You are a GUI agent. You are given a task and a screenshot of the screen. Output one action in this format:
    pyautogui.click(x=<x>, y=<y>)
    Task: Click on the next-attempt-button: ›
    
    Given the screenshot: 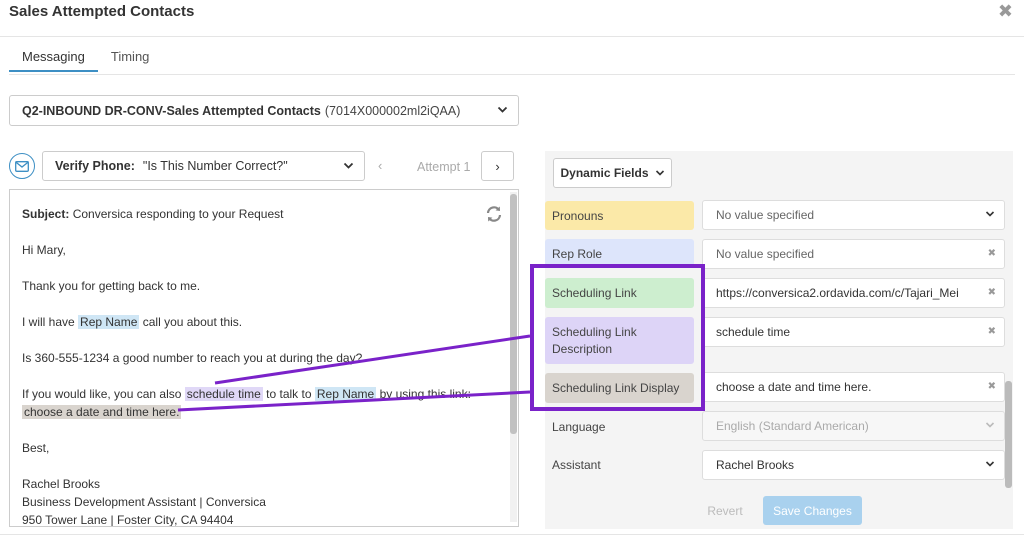 What is the action you would take?
    pyautogui.click(x=497, y=166)
    